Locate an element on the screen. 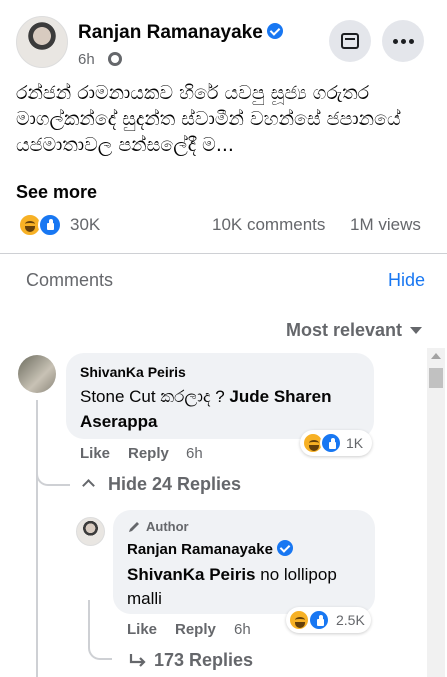  post-author-name: Ranjan Ramanayake is located at coordinates (180, 33).